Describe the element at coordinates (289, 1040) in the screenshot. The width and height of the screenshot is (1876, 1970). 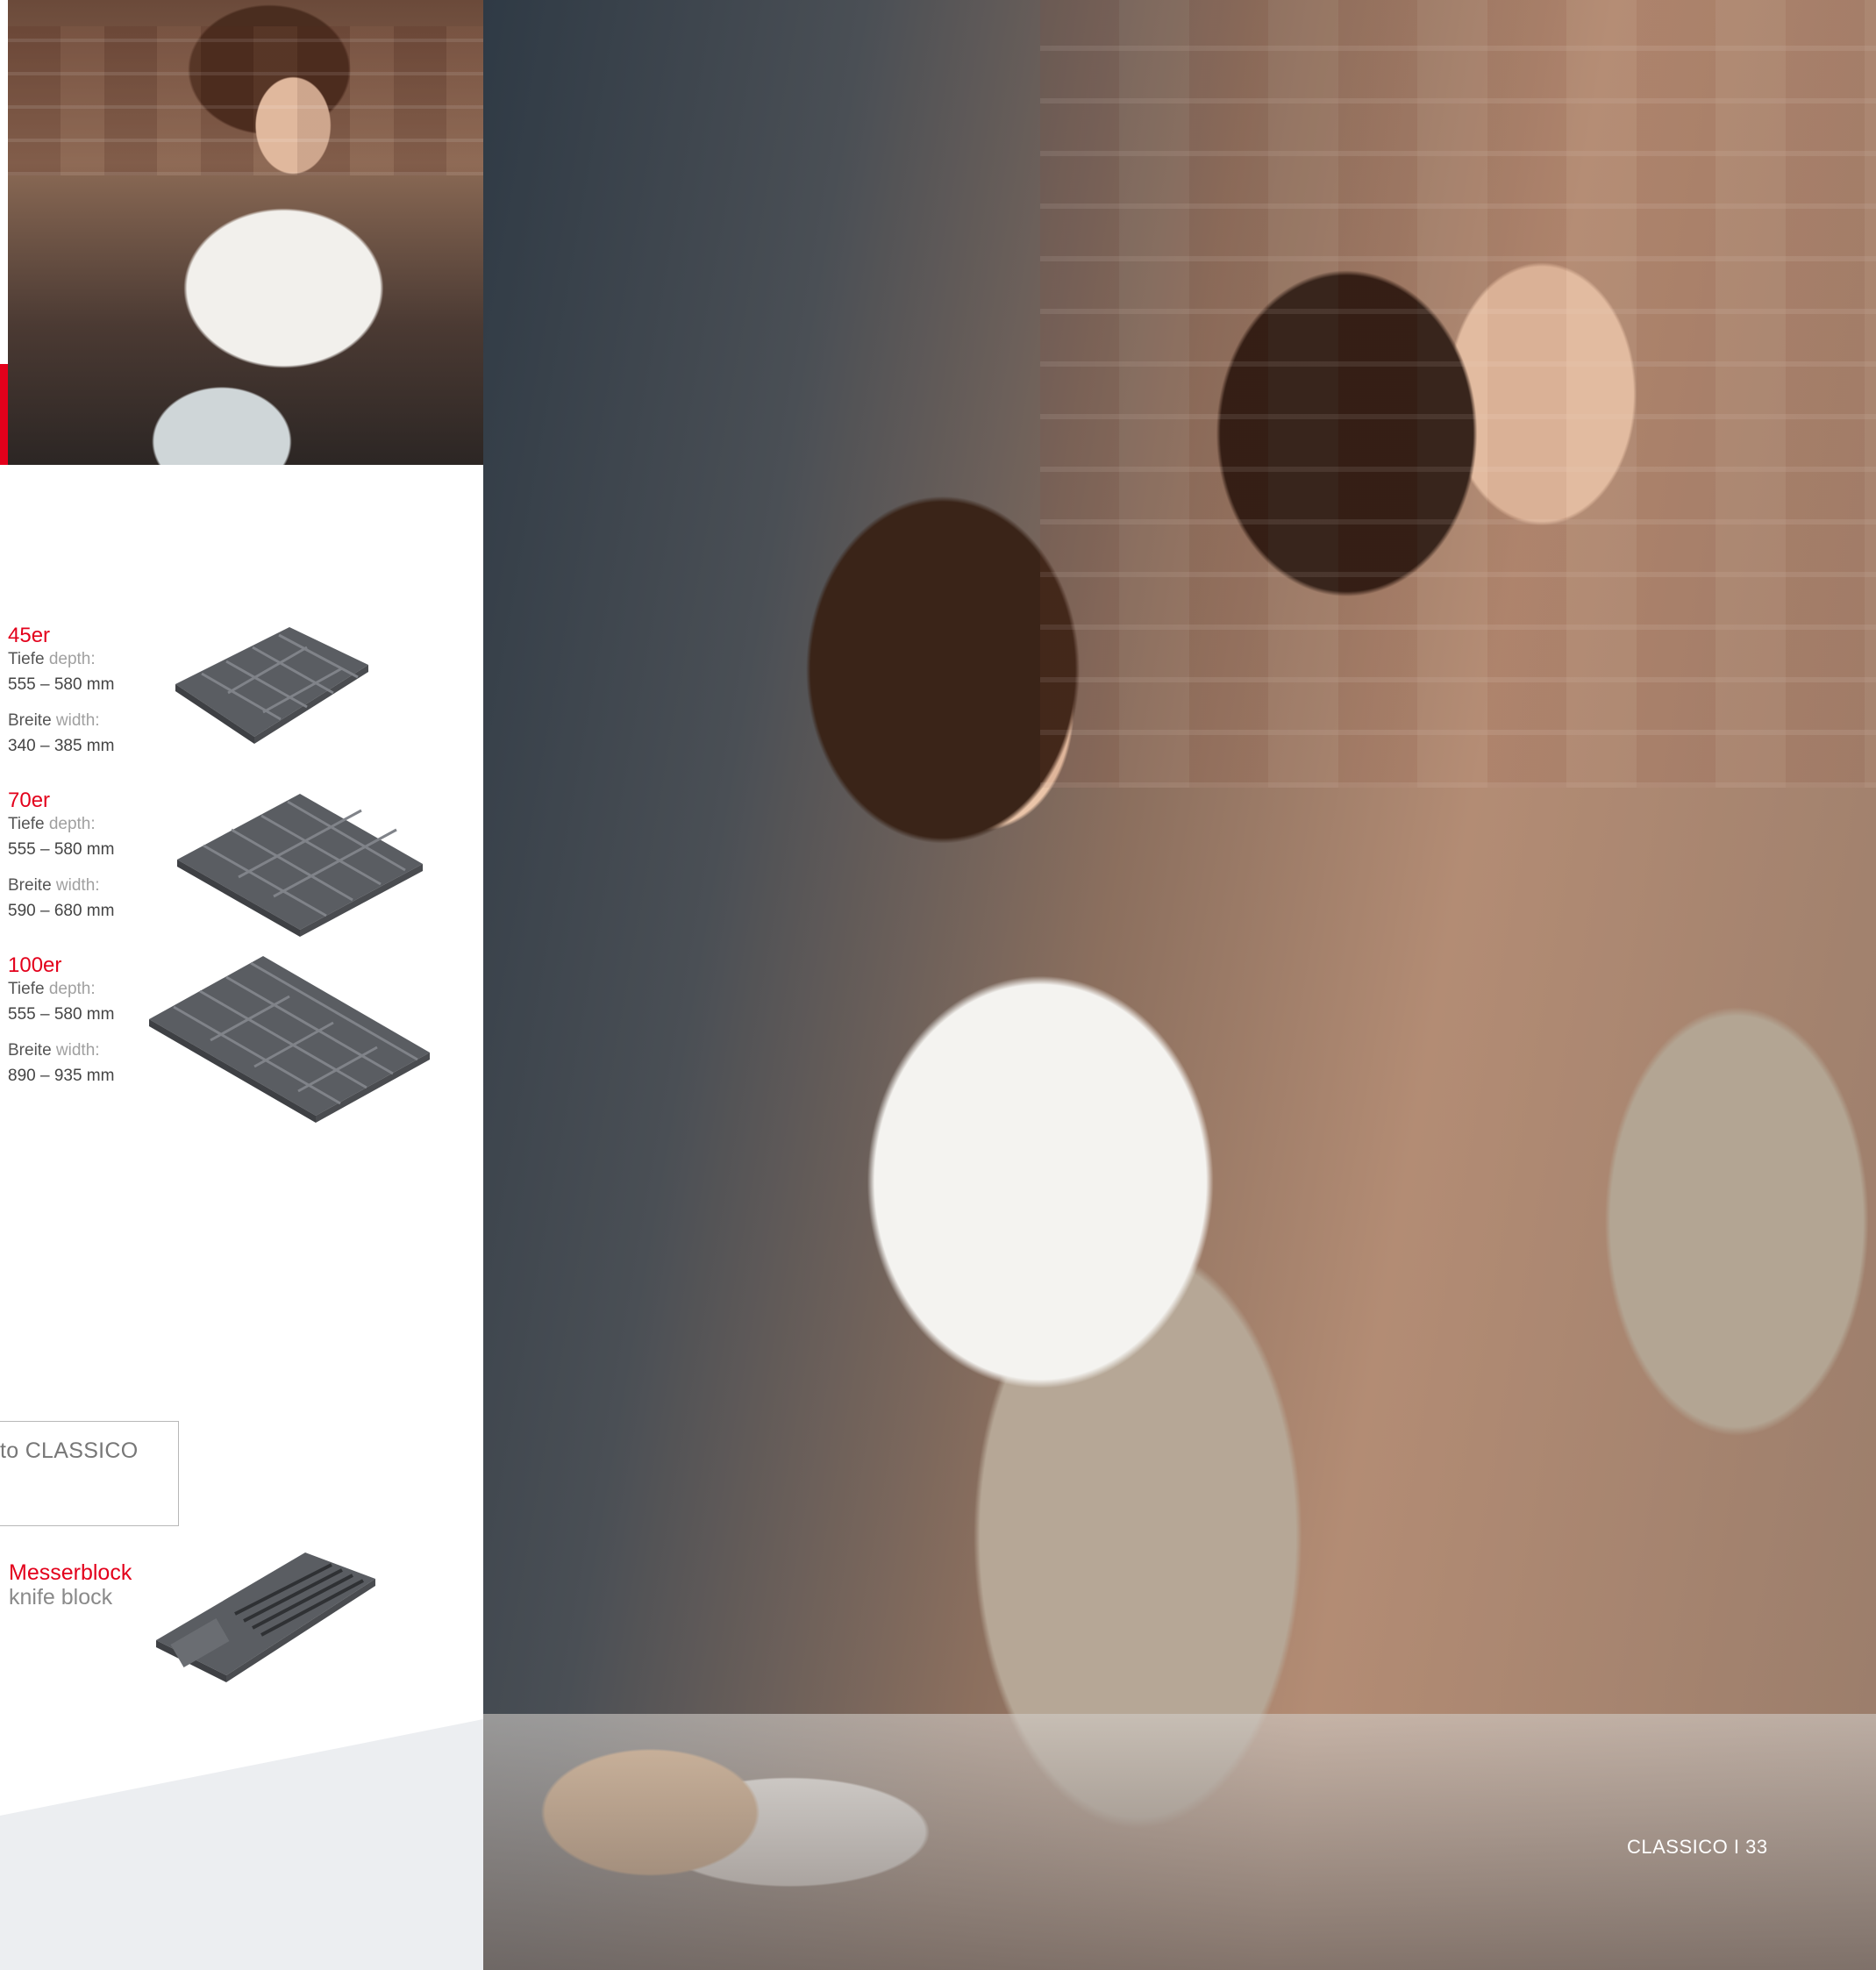
I see `tray-100er-image` at that location.